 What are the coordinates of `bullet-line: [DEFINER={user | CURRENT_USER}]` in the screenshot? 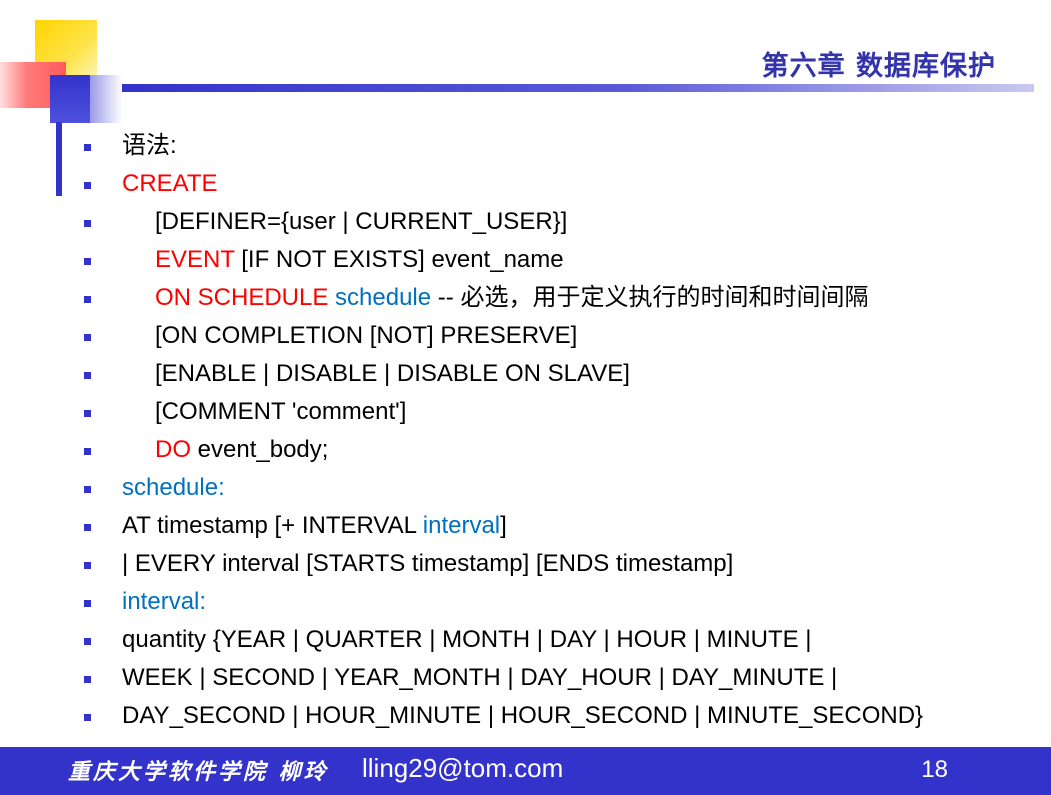 It's located at (555, 222).